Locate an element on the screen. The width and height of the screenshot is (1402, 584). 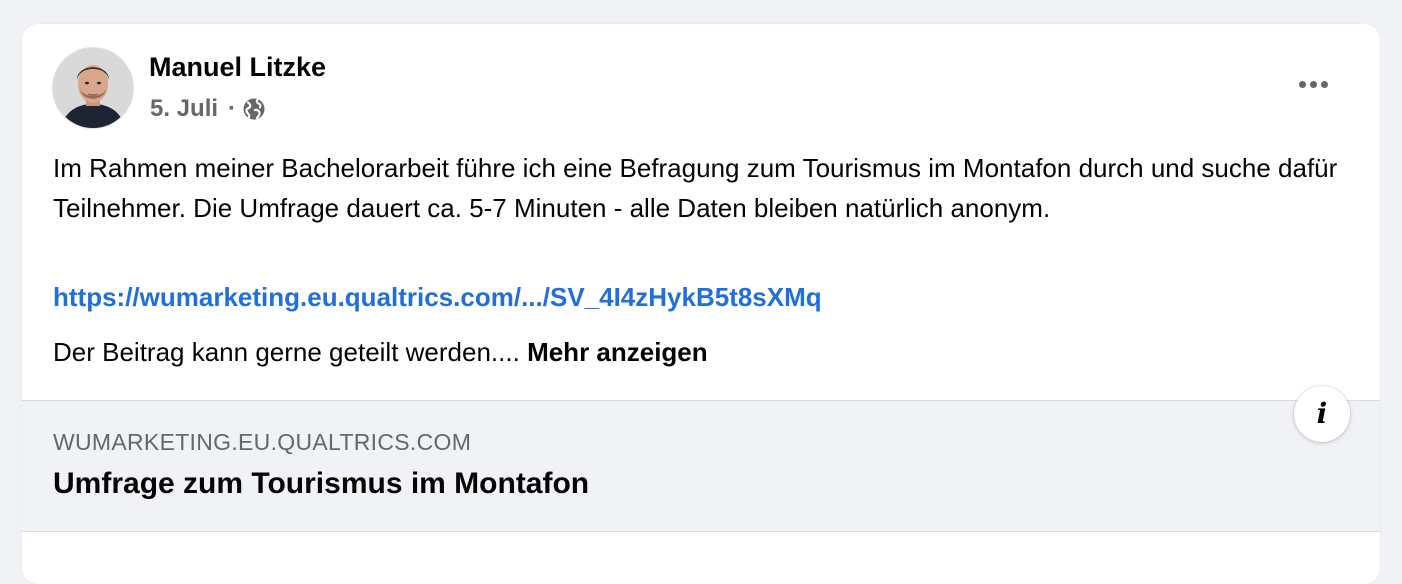
author-avatar is located at coordinates (93, 88).